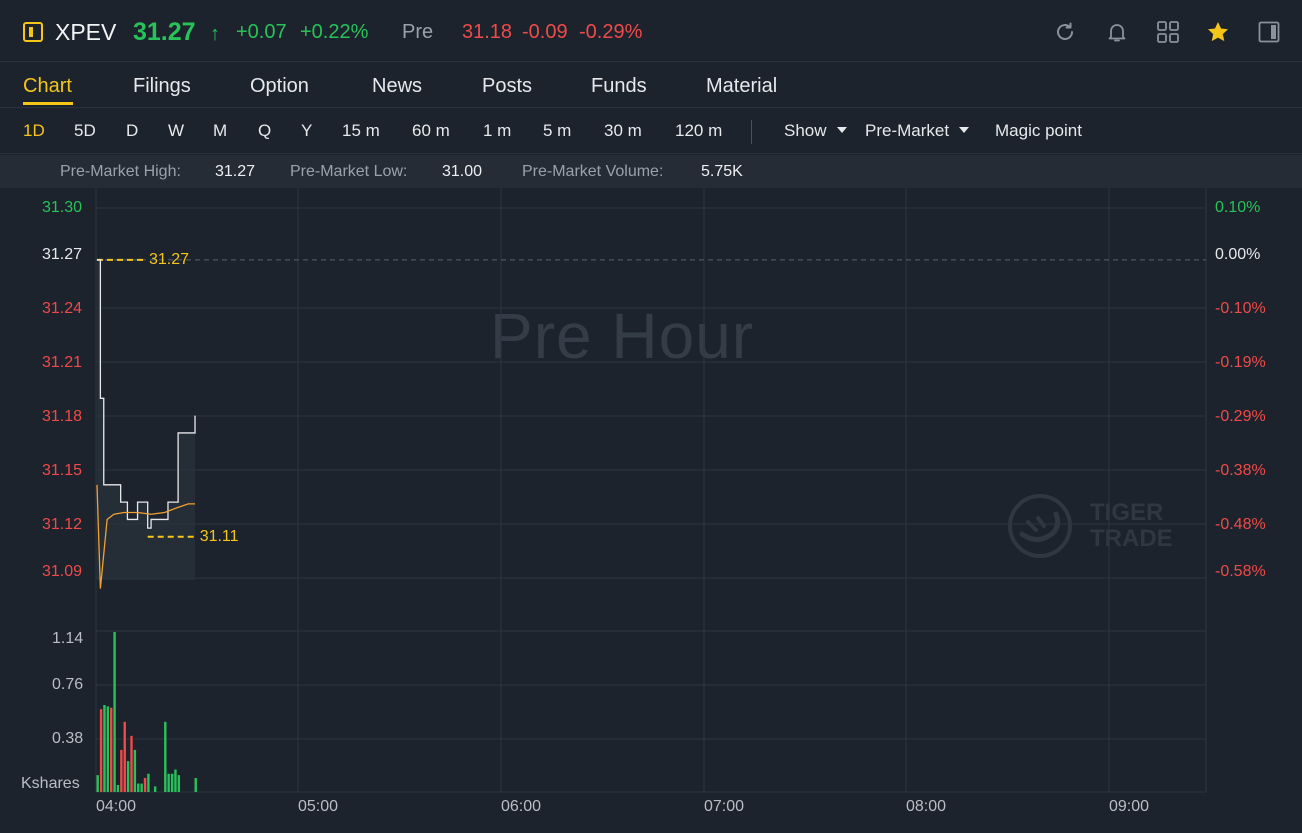 Image resolution: width=1302 pixels, height=833 pixels. What do you see at coordinates (611, 32) in the screenshot?
I see `pre-market-change-pct: -0.29%` at bounding box center [611, 32].